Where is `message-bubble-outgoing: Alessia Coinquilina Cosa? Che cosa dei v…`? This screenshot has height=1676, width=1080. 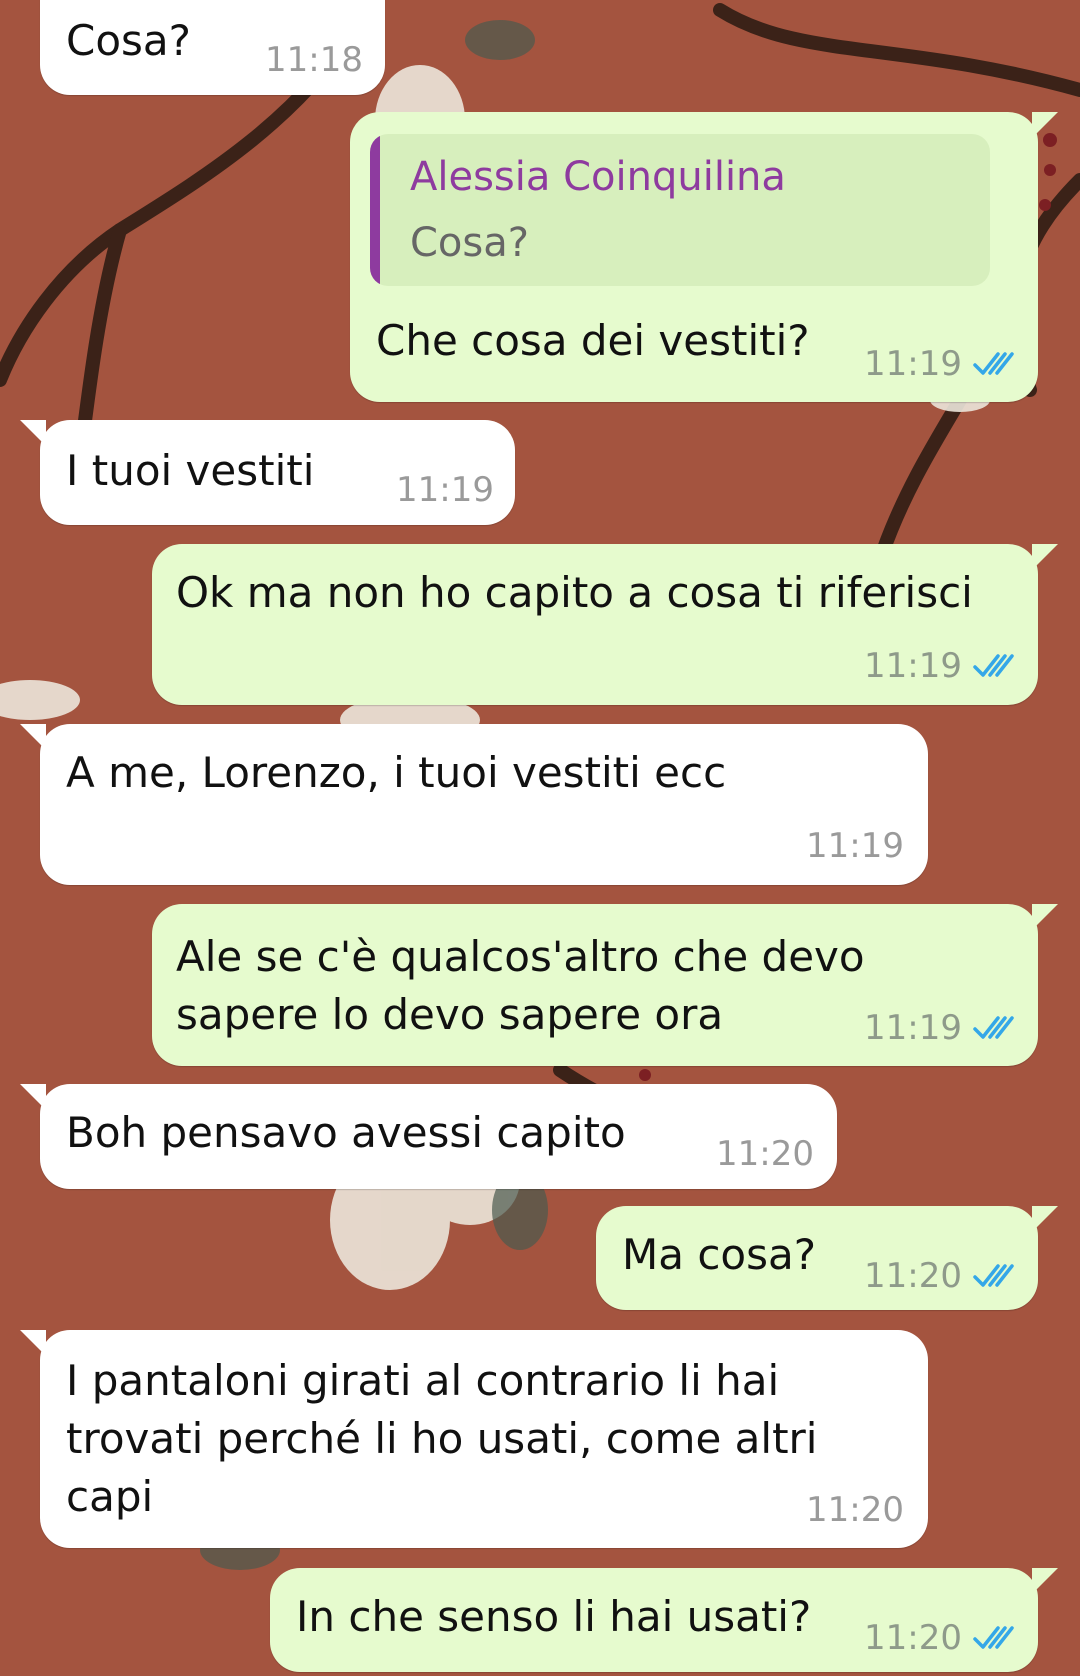
message-bubble-outgoing: Alessia Coinquilina Cosa? Che cosa dei v… is located at coordinates (704, 257).